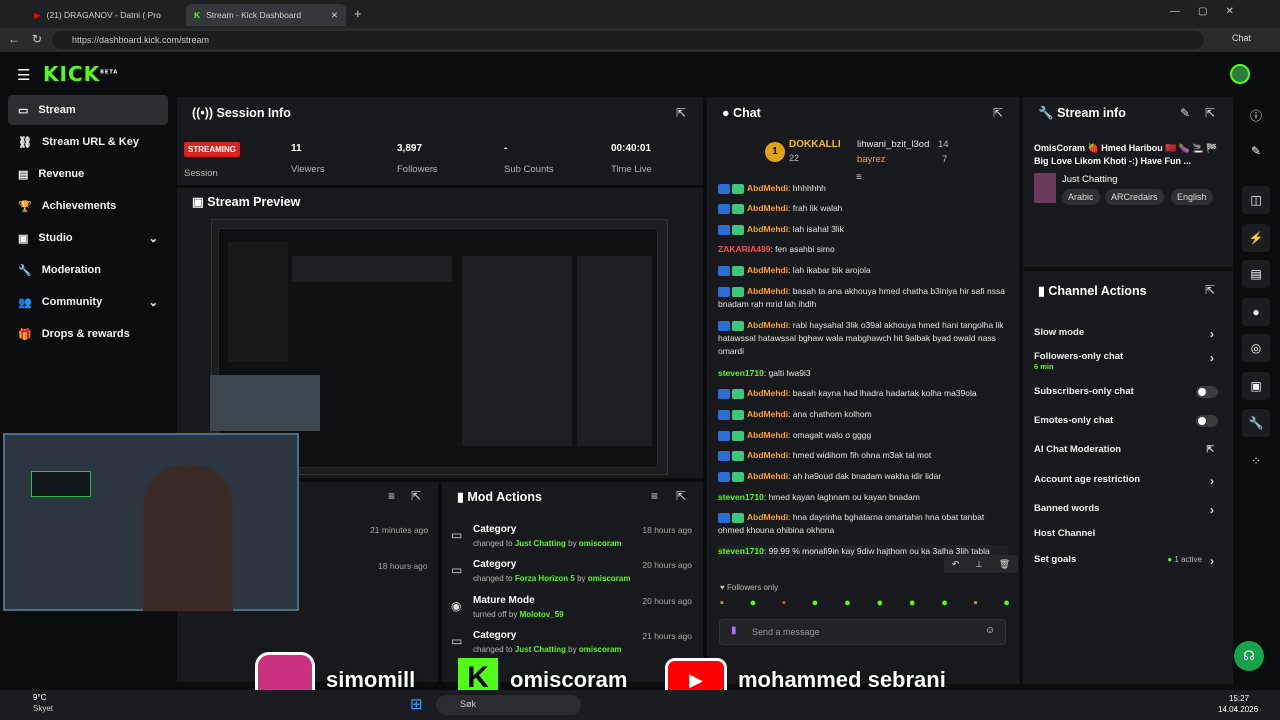  I want to click on kick-logo: KICKBETA, so click(80, 74).